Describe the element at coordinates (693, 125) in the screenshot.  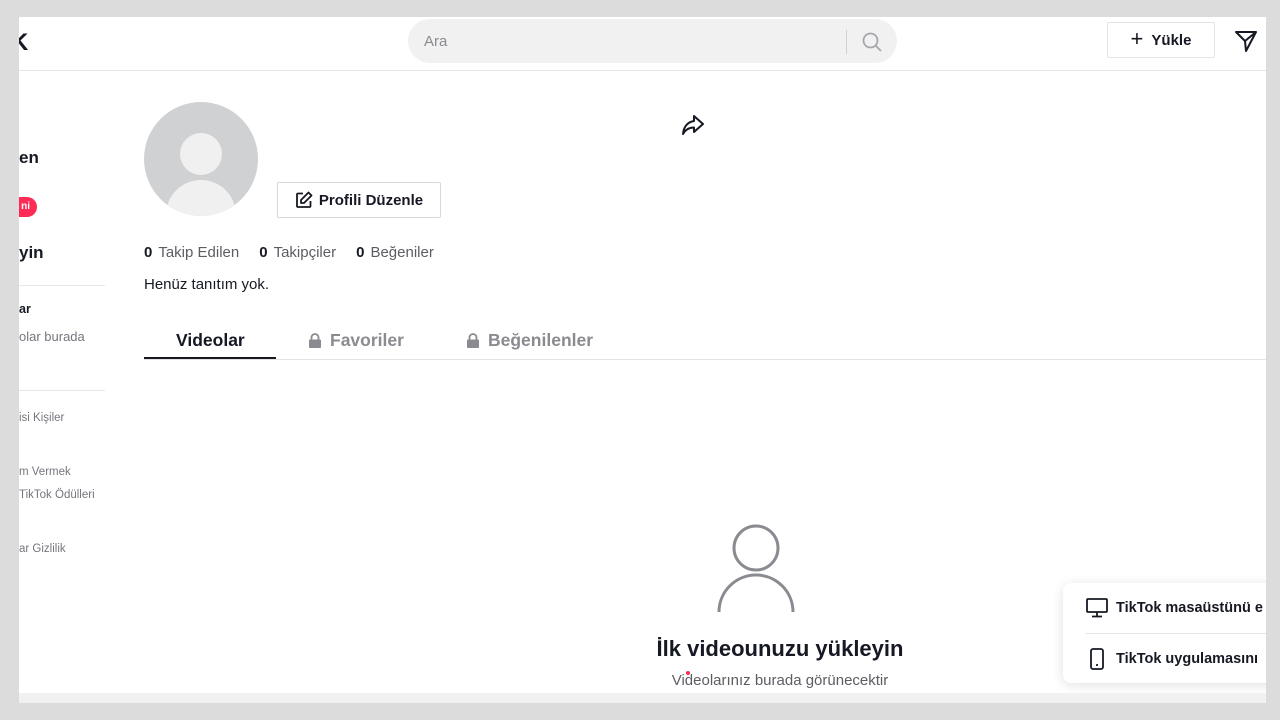
I see `share-icon` at that location.